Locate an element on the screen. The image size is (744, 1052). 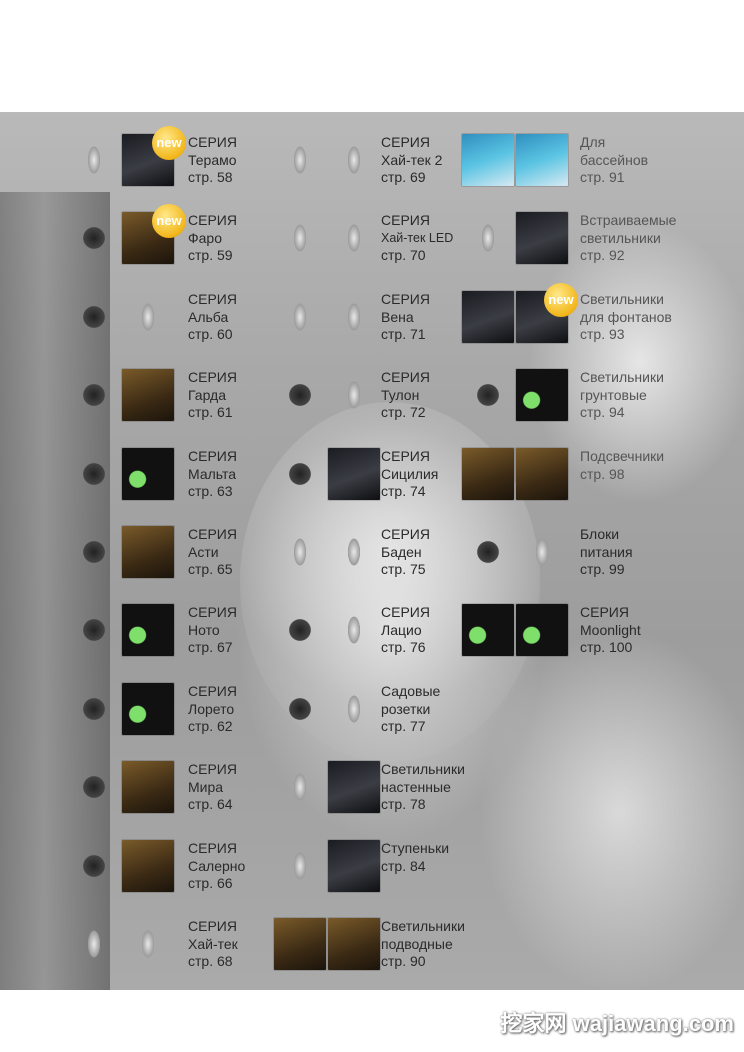
entry-label: Блоки питания стр. 99 is located at coordinates (606, 552).